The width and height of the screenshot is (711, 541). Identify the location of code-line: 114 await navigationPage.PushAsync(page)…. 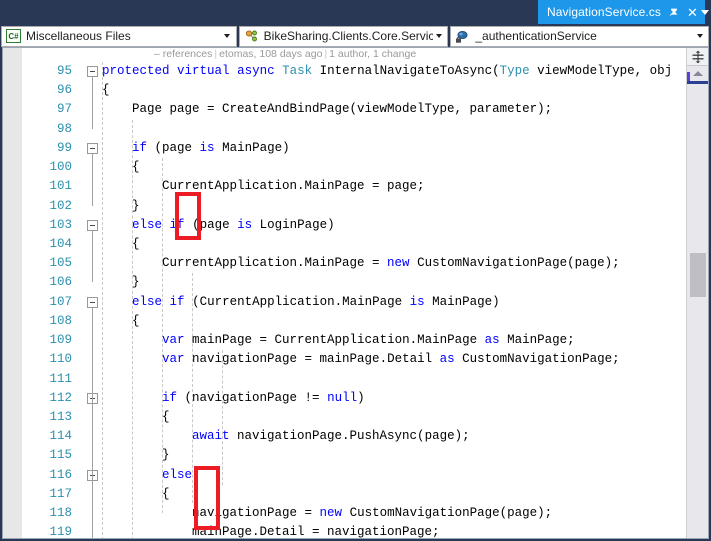
(344, 436).